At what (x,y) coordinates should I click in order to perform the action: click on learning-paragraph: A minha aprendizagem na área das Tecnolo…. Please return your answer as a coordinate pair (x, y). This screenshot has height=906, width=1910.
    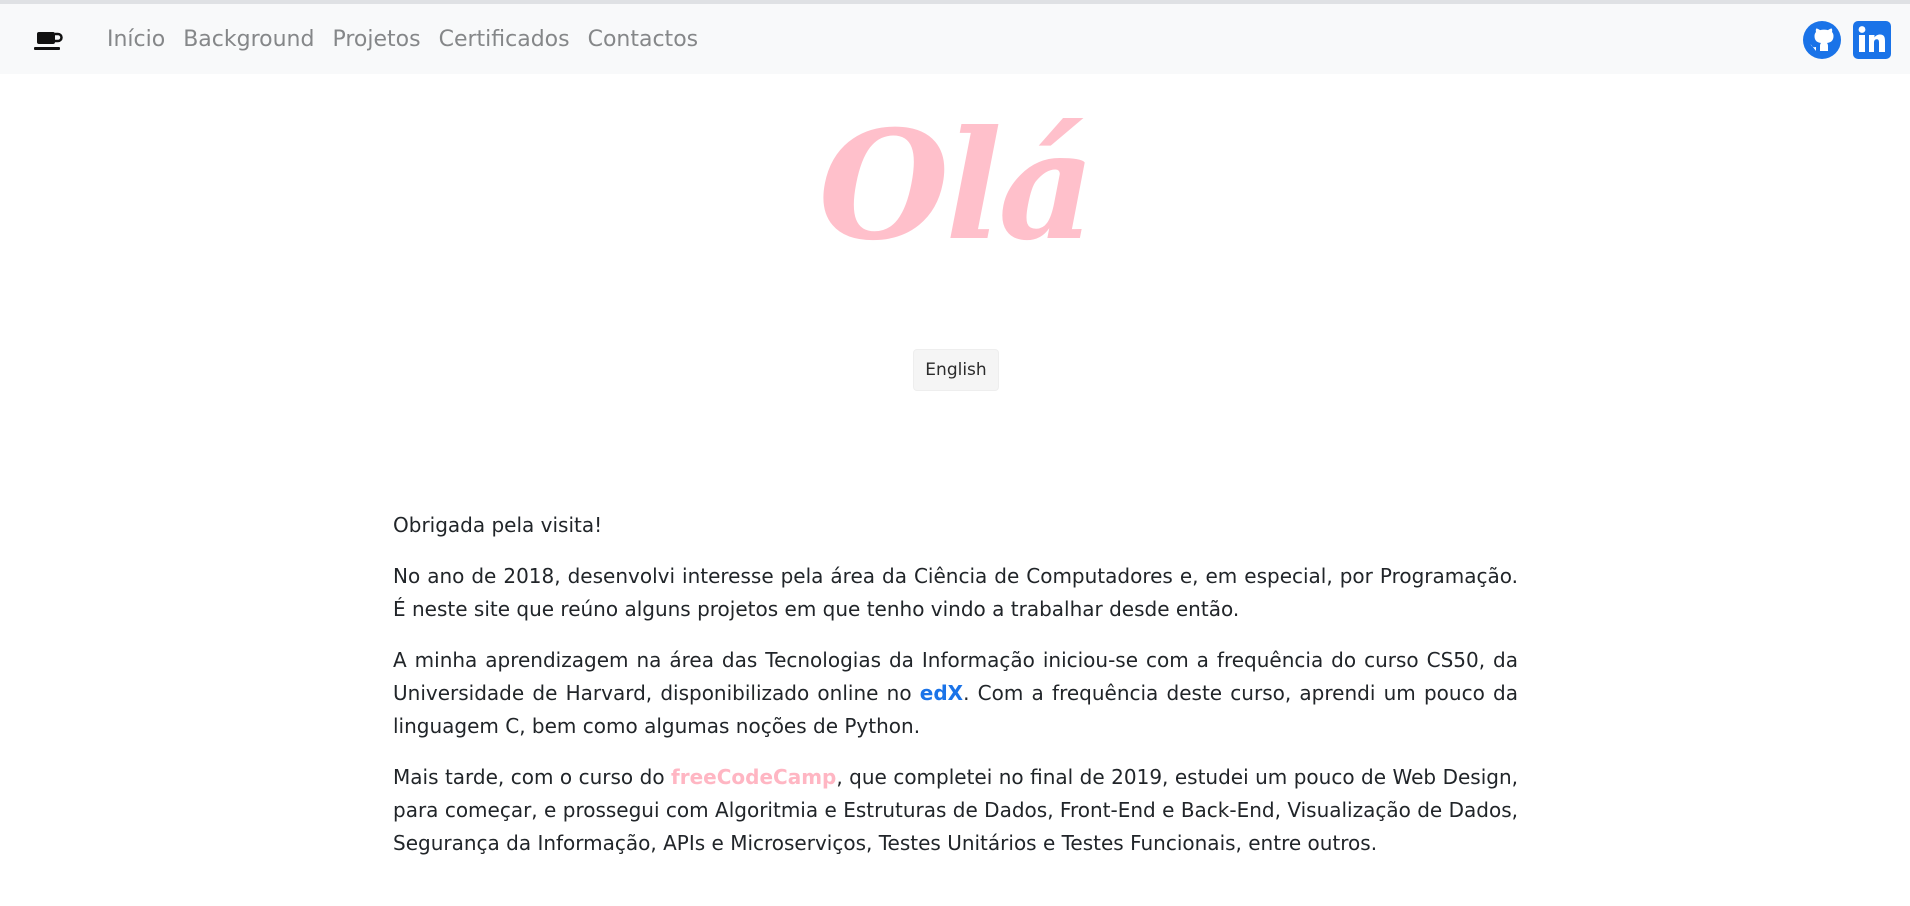
    Looking at the image, I should click on (955, 693).